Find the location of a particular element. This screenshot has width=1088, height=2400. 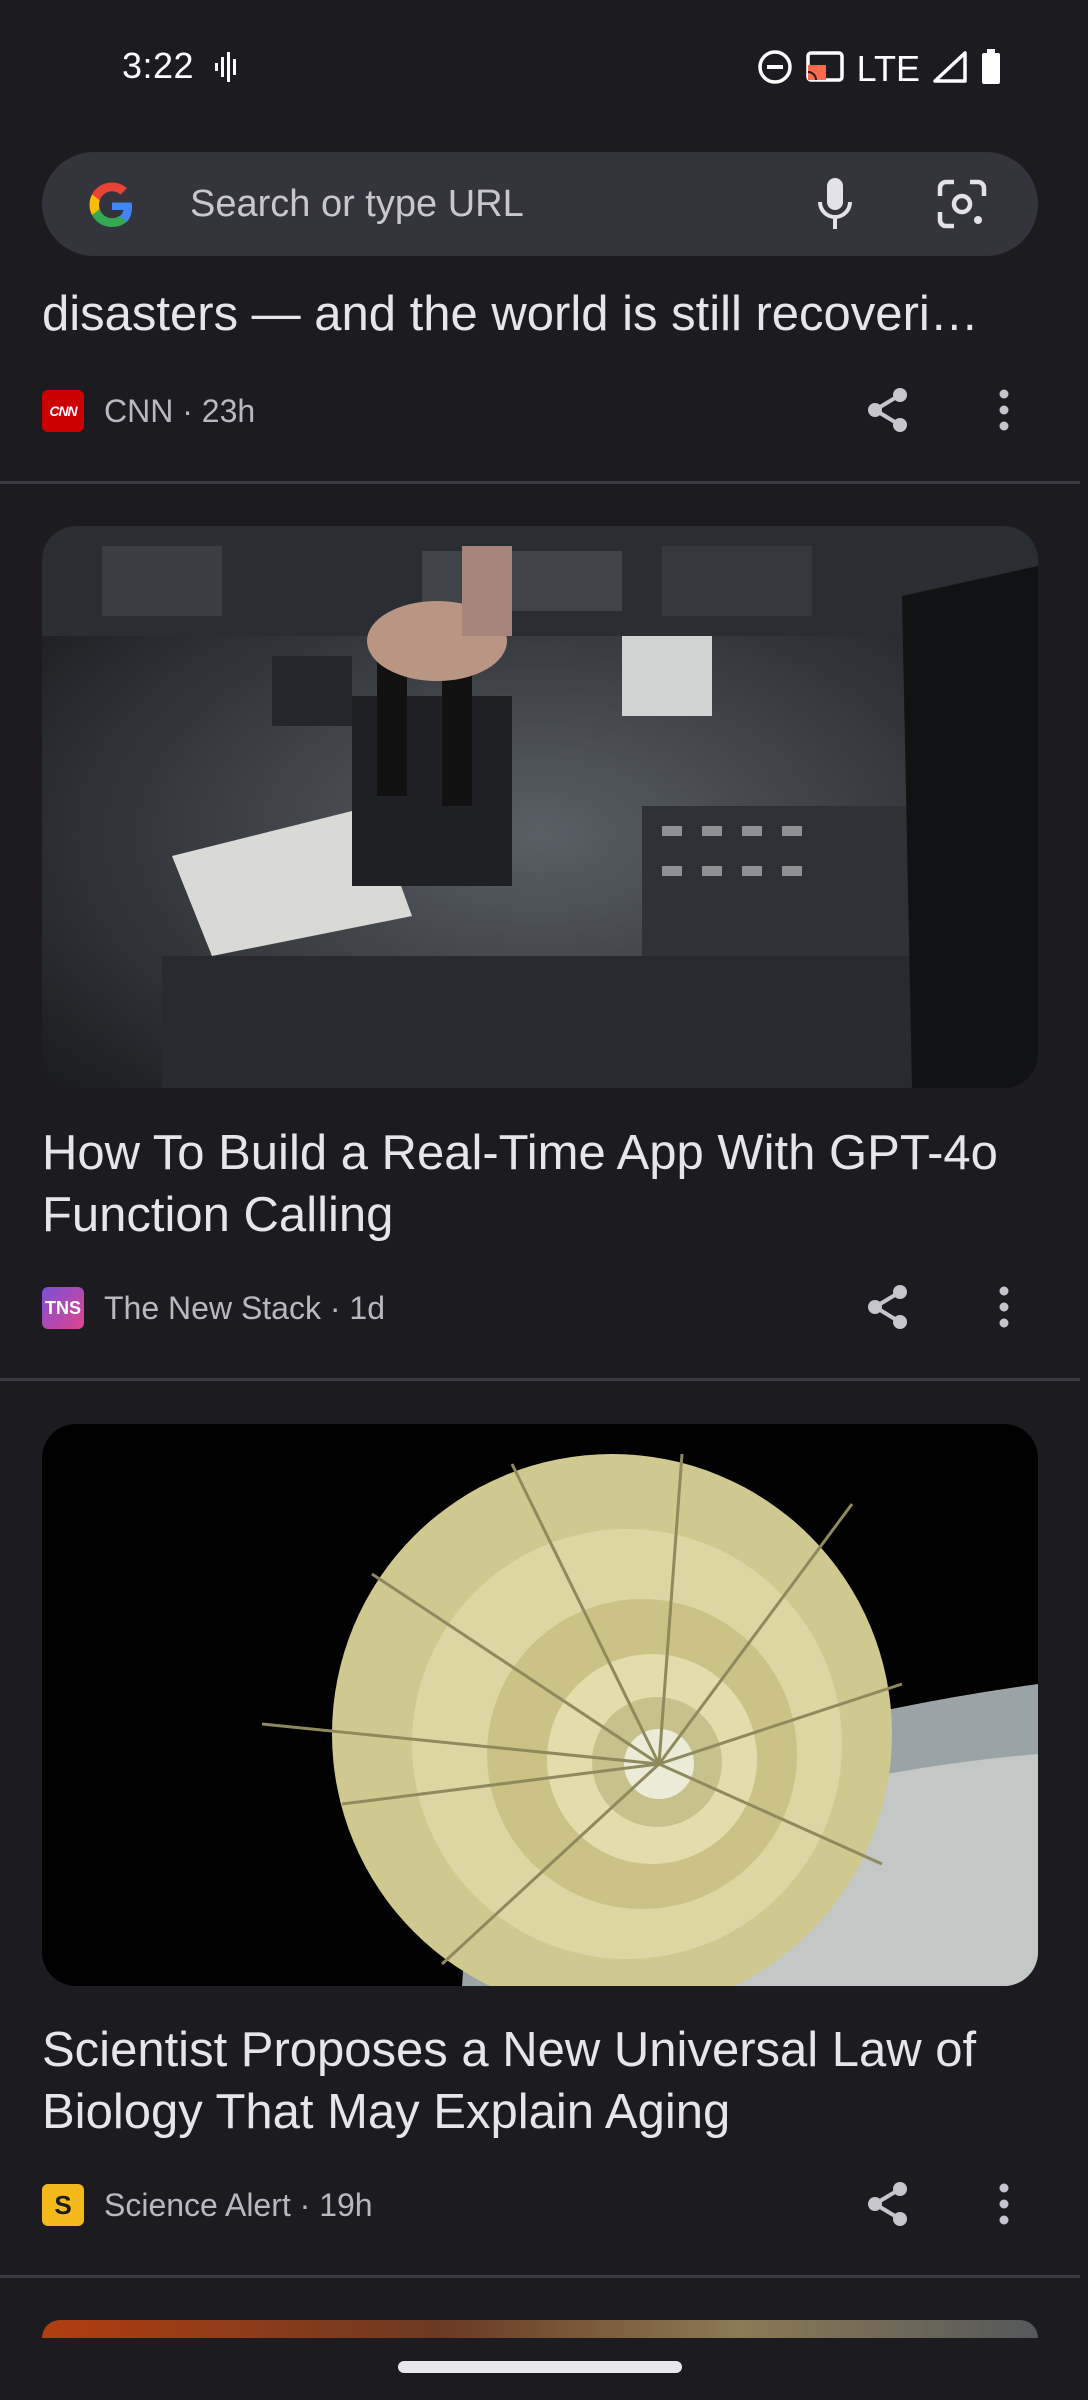

article-meta: TNS The New Stack · 1d is located at coordinates (213, 1308).